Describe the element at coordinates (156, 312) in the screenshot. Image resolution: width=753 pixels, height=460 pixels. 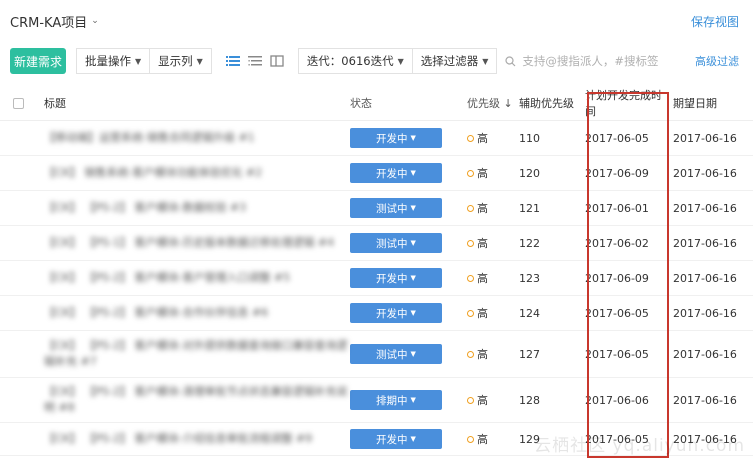
I see `requirement-title: 【CK】 【PS-2】 客户模块-合作伙伴信息 #6` at that location.